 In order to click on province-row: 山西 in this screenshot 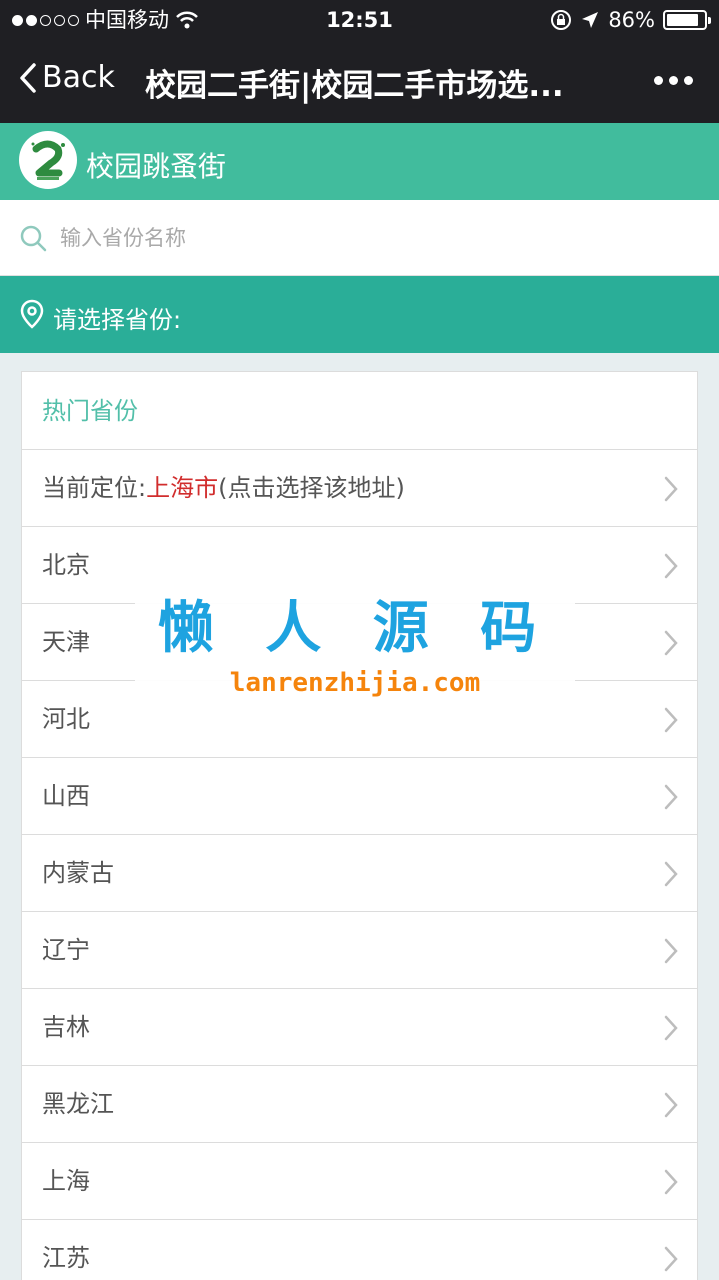, I will do `click(359, 796)`.